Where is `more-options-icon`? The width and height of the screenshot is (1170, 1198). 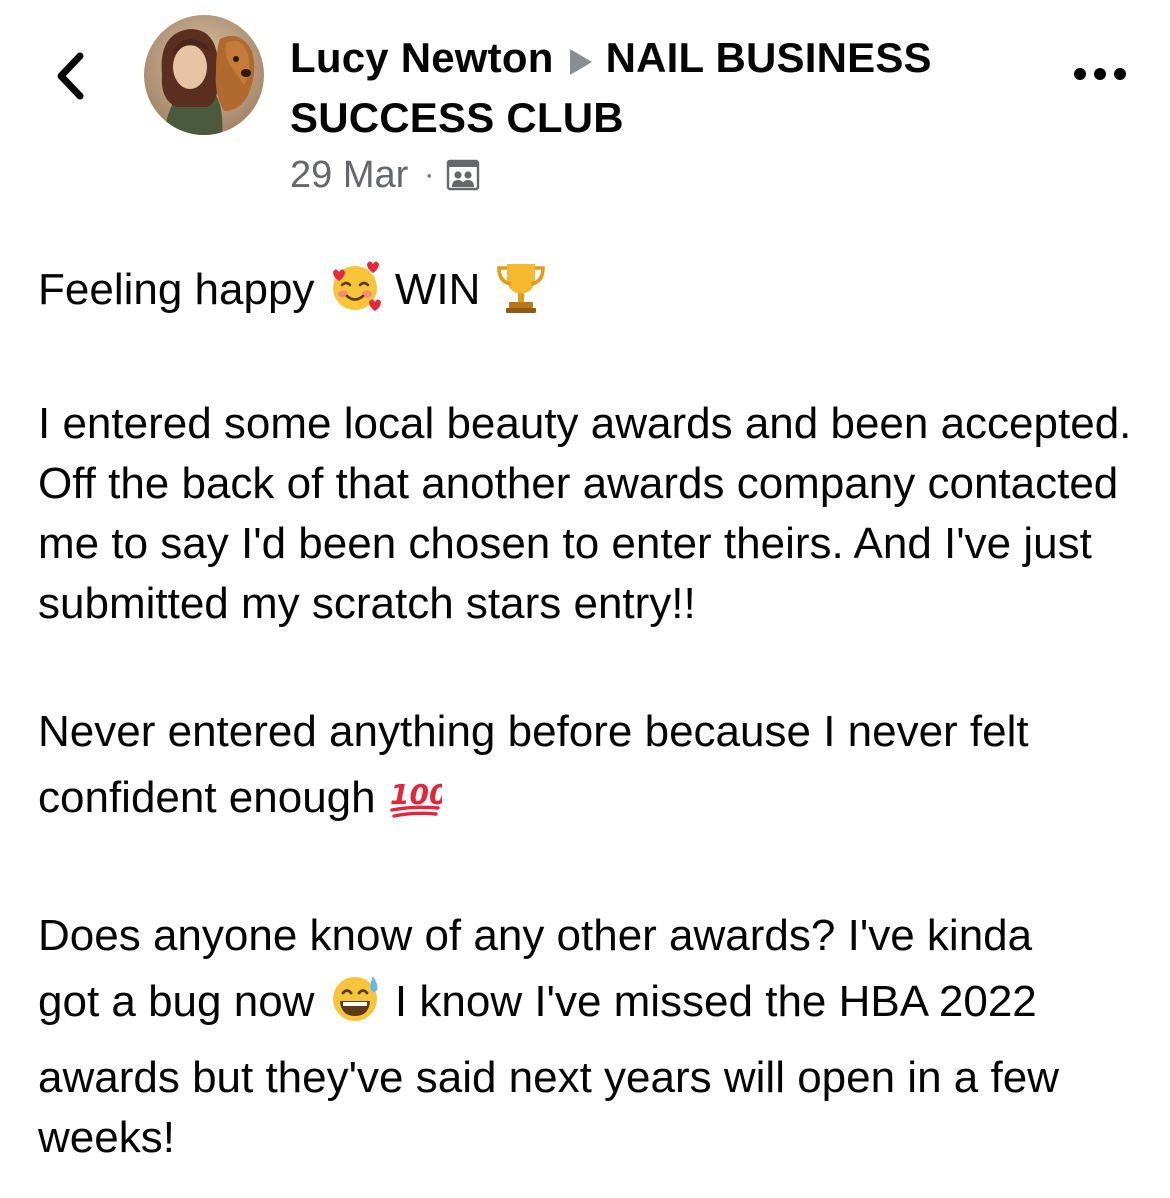 more-options-icon is located at coordinates (1100, 74).